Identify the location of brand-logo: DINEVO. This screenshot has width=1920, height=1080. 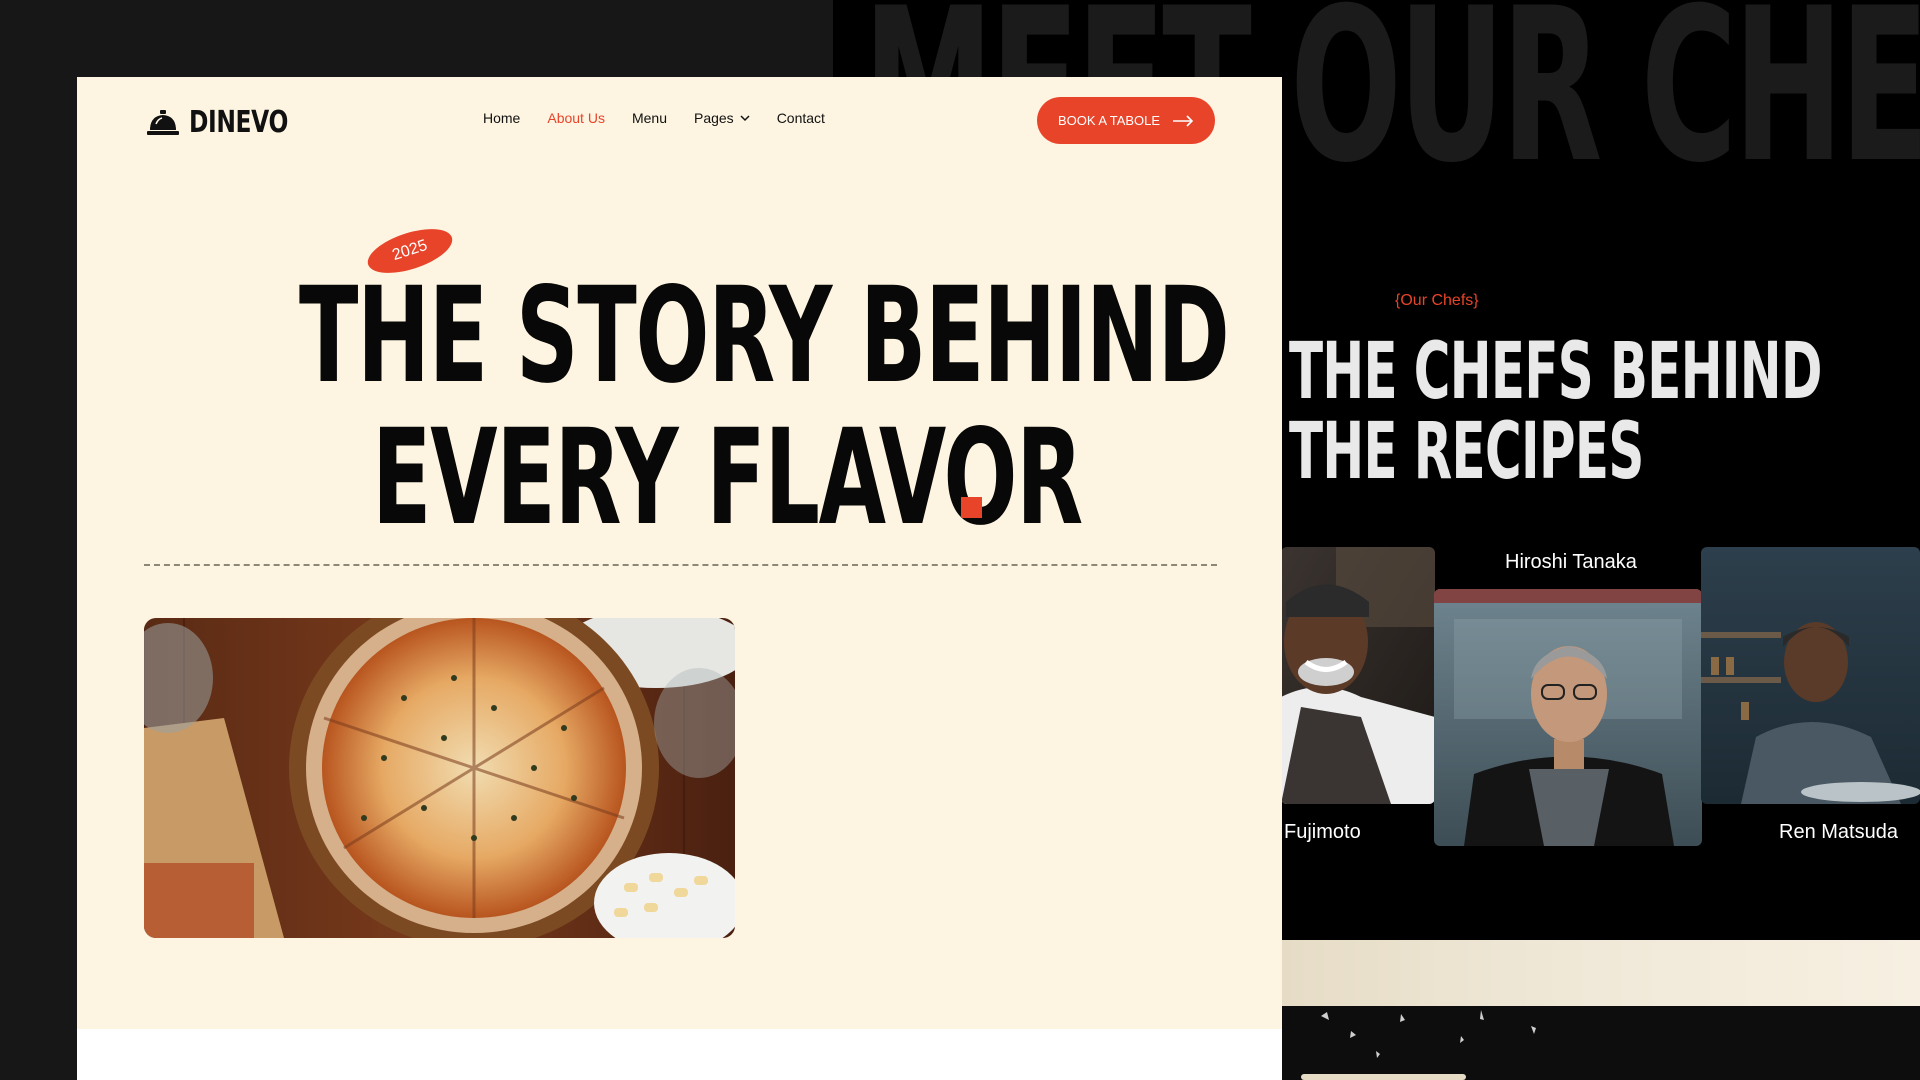
(231, 122).